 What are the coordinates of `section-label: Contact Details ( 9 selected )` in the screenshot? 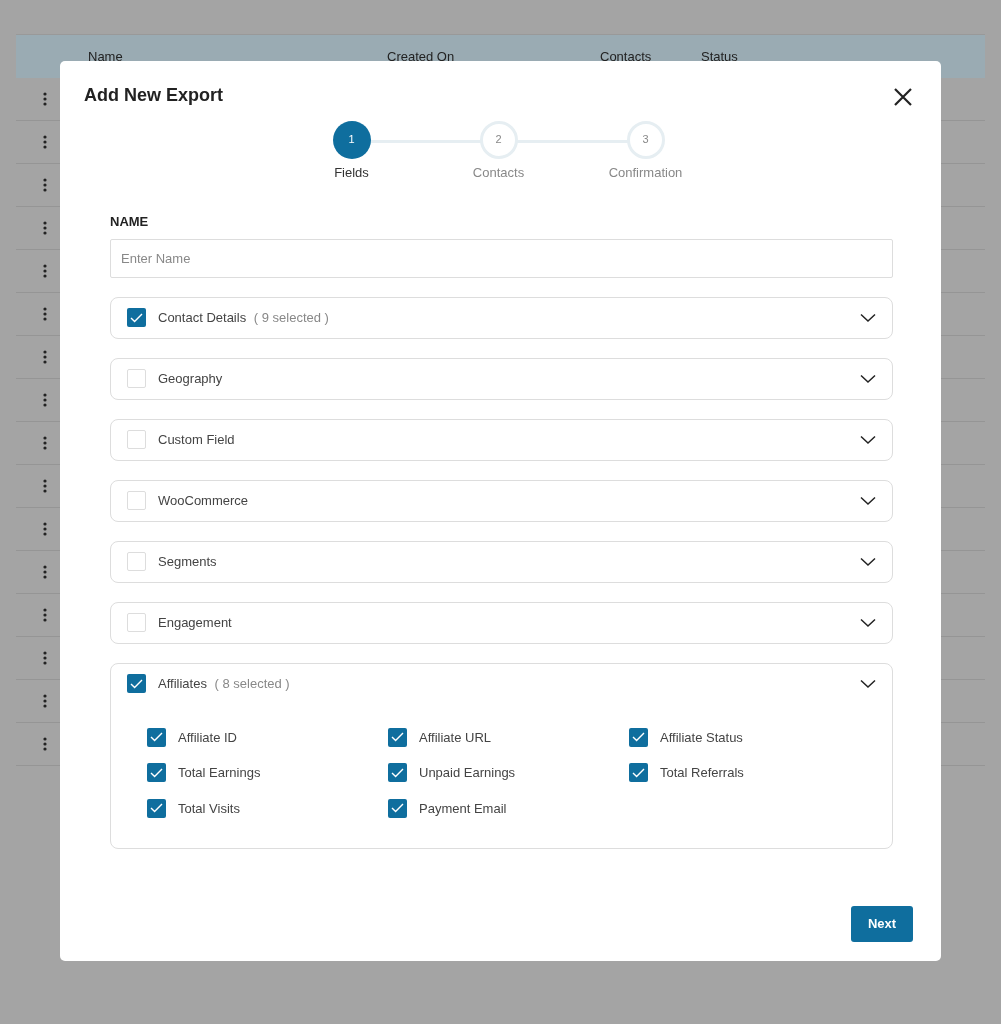 It's located at (243, 317).